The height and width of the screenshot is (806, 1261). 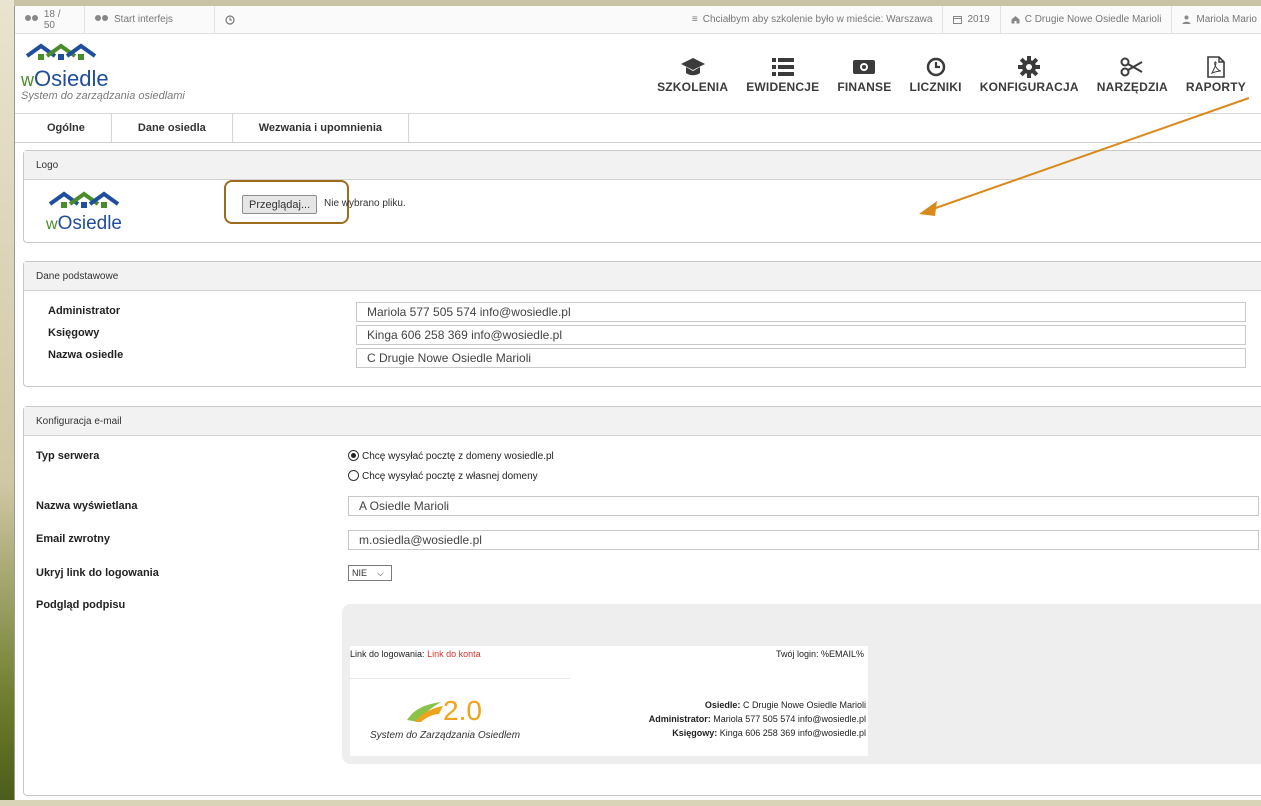 I want to click on server-option-own: Chcę wysyłać pocztę z własnej domeny, so click(x=443, y=476).